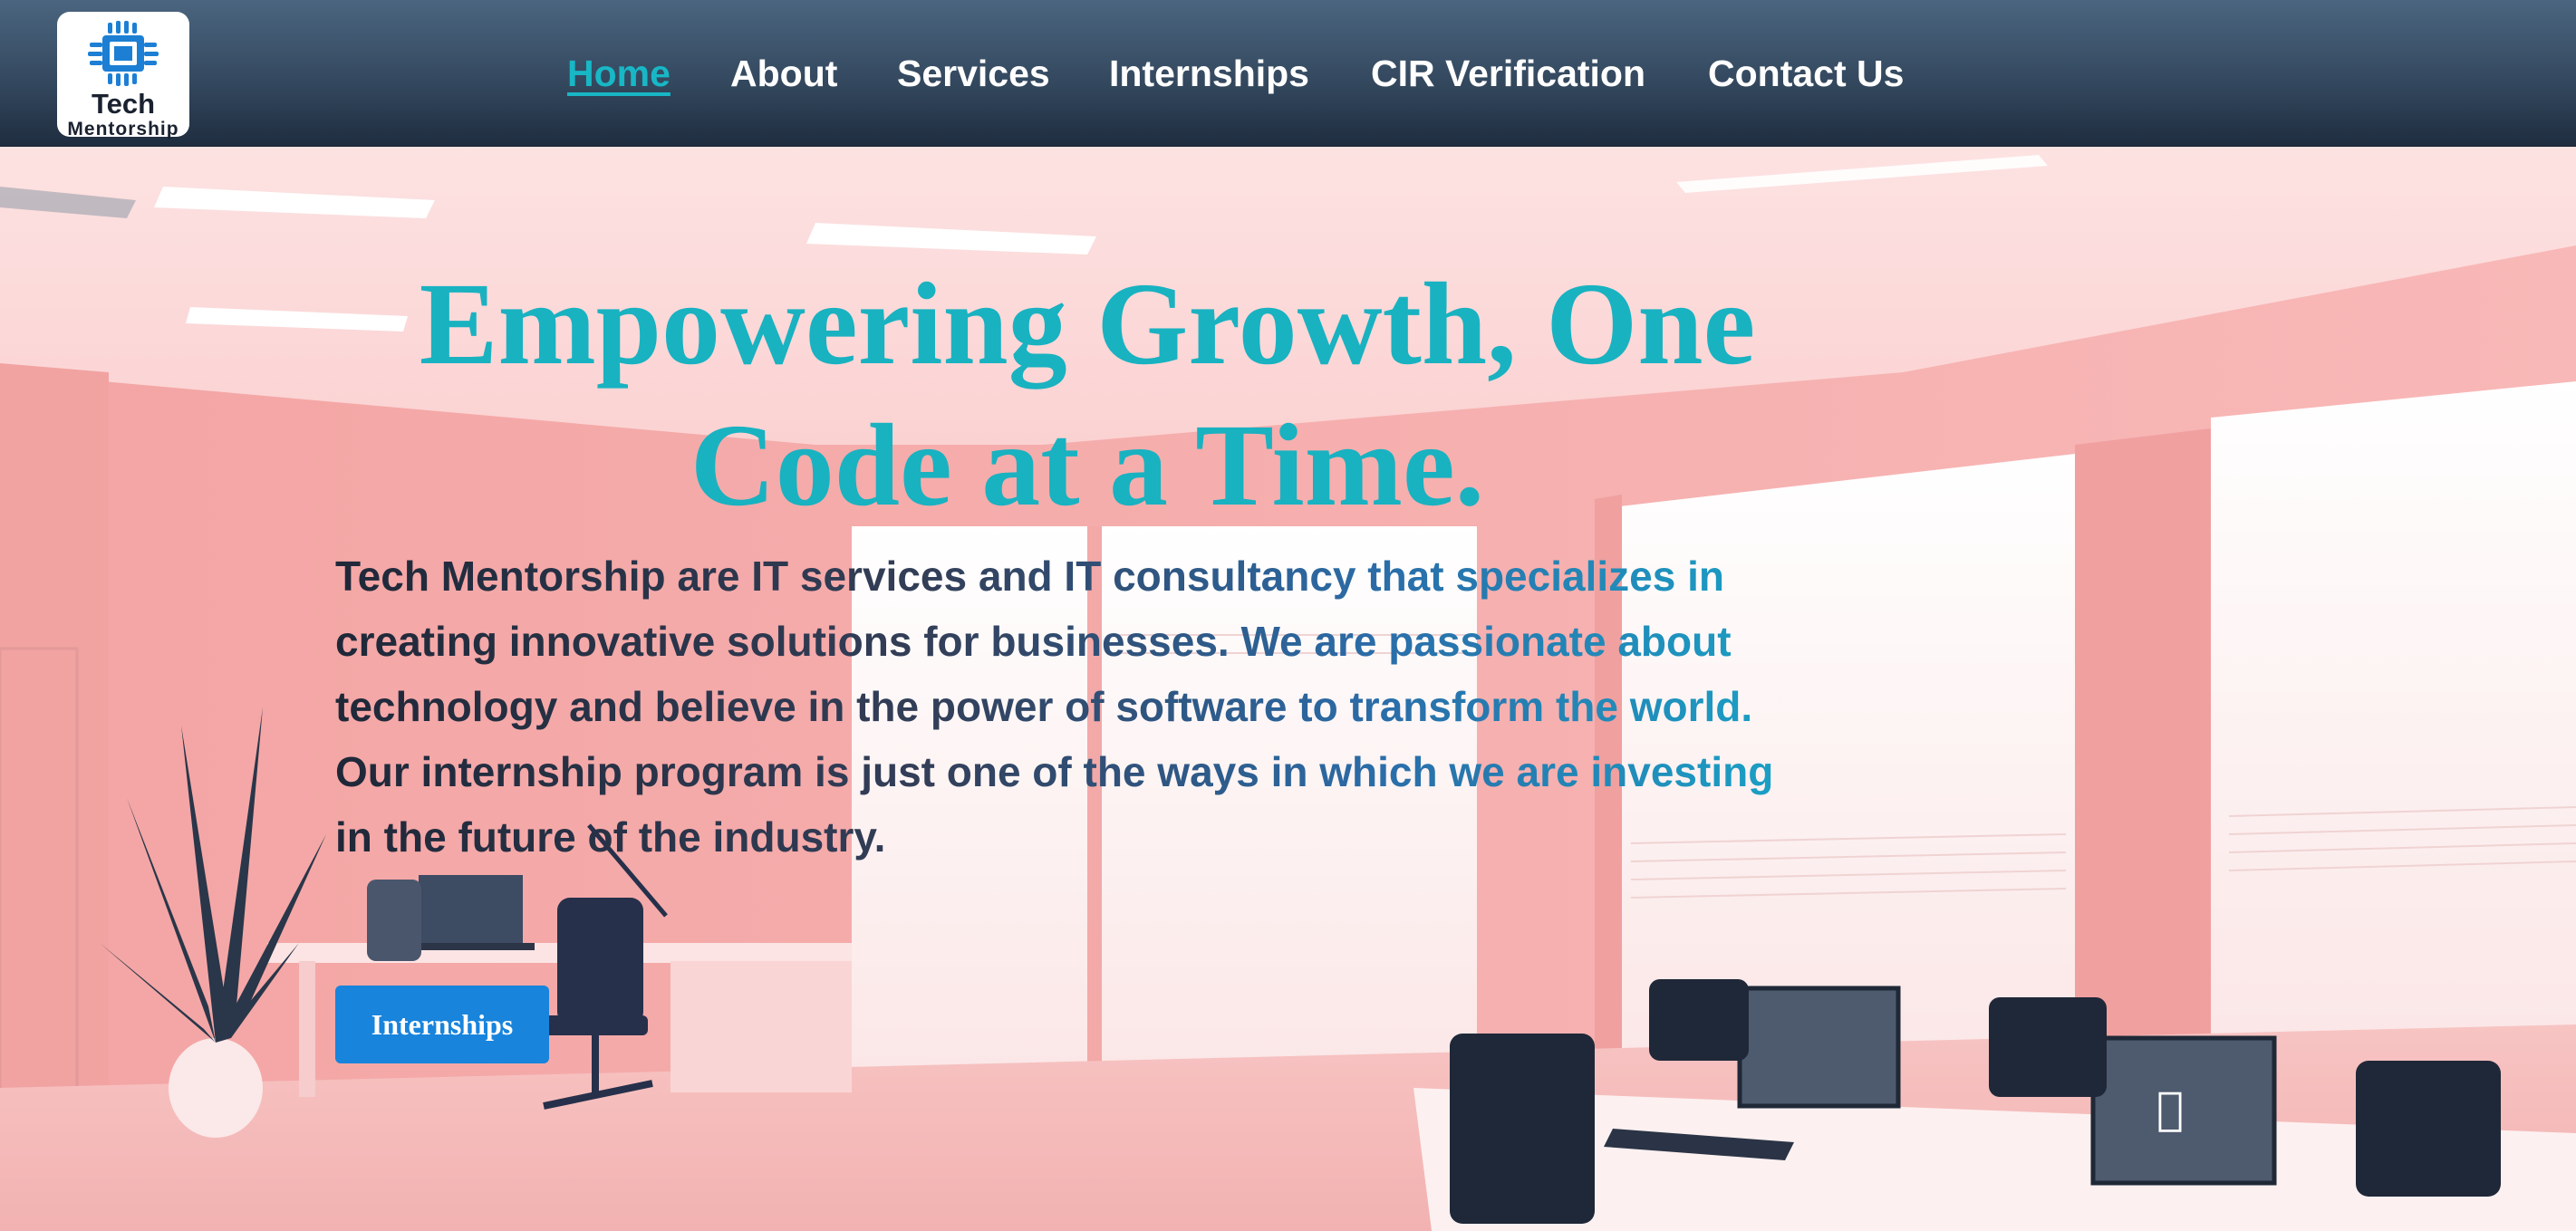 This screenshot has height=1231, width=2576. What do you see at coordinates (1087, 324) in the screenshot?
I see `headline-line-1: Empowering Growth, One` at bounding box center [1087, 324].